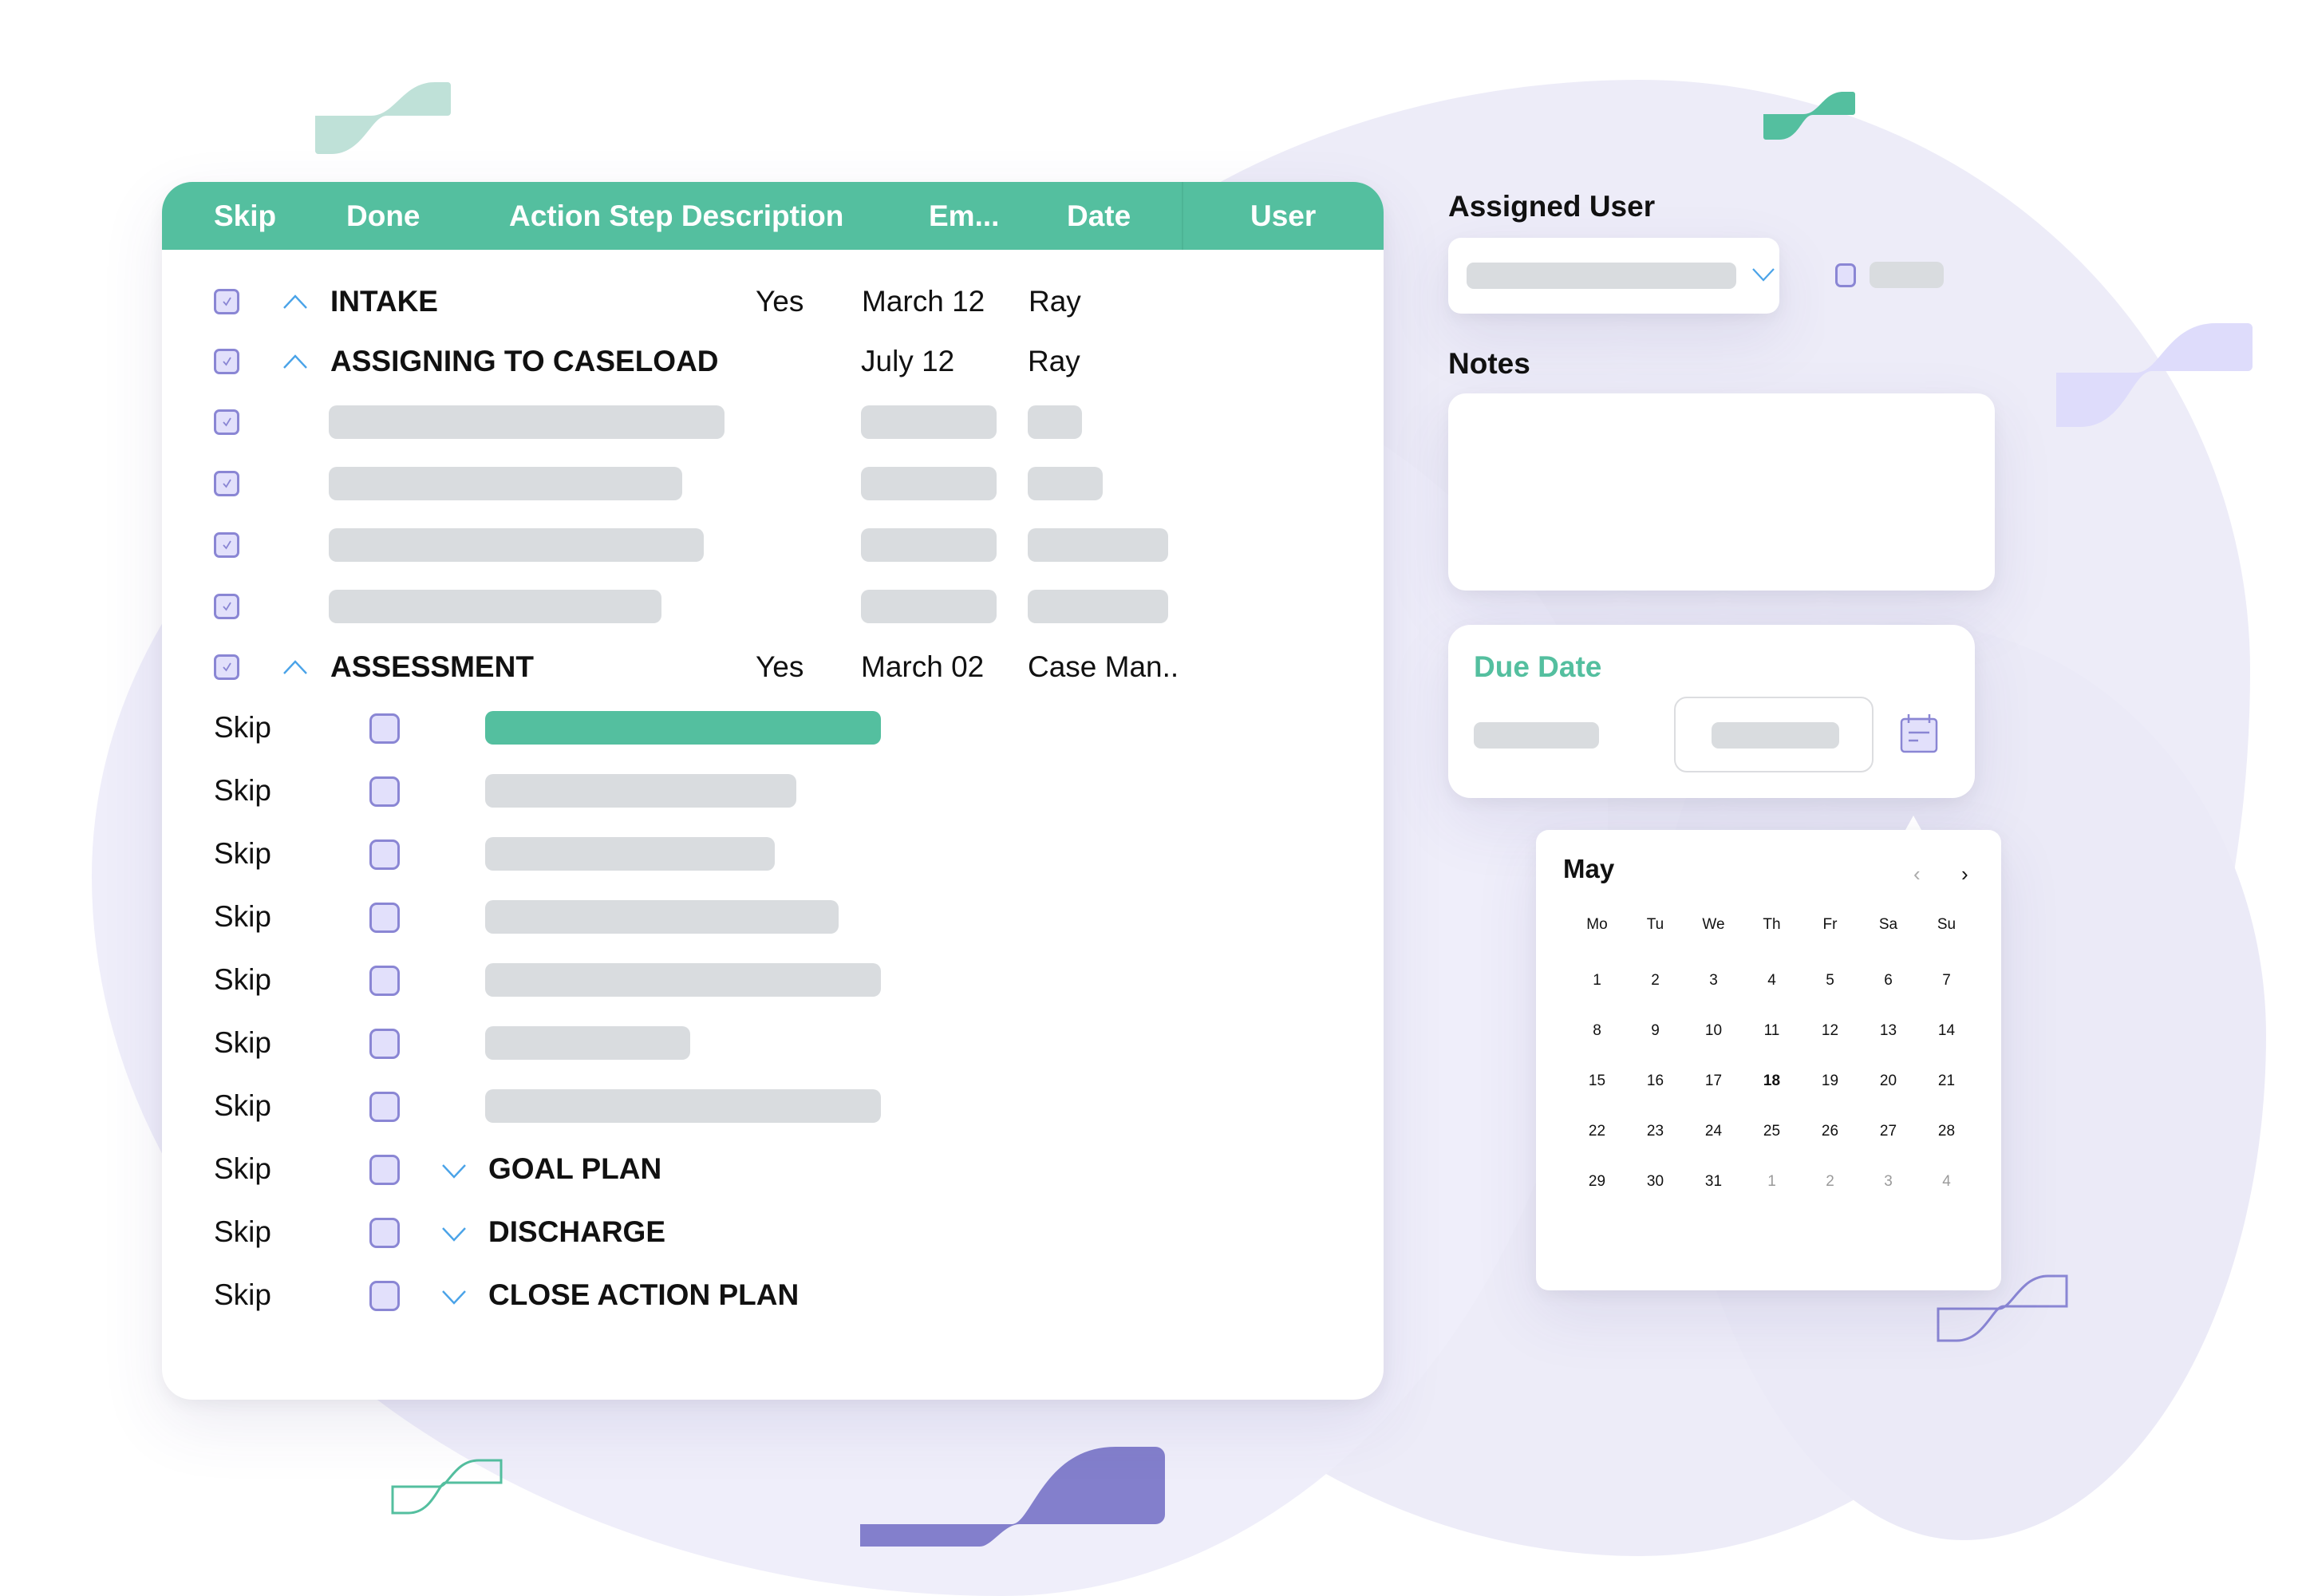 The image size is (2298, 1596). Describe the element at coordinates (1714, 1081) in the screenshot. I see `calendar-day: 17` at that location.